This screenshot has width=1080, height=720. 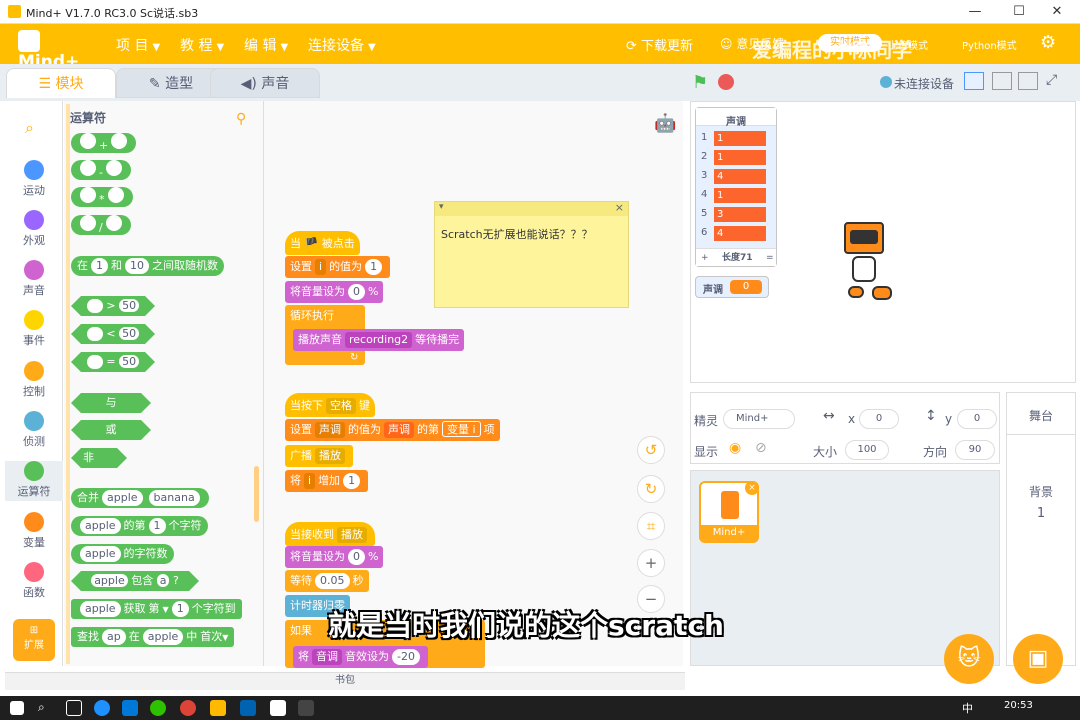 I want to click on length-block: apple 的字符数, so click(x=122, y=554).